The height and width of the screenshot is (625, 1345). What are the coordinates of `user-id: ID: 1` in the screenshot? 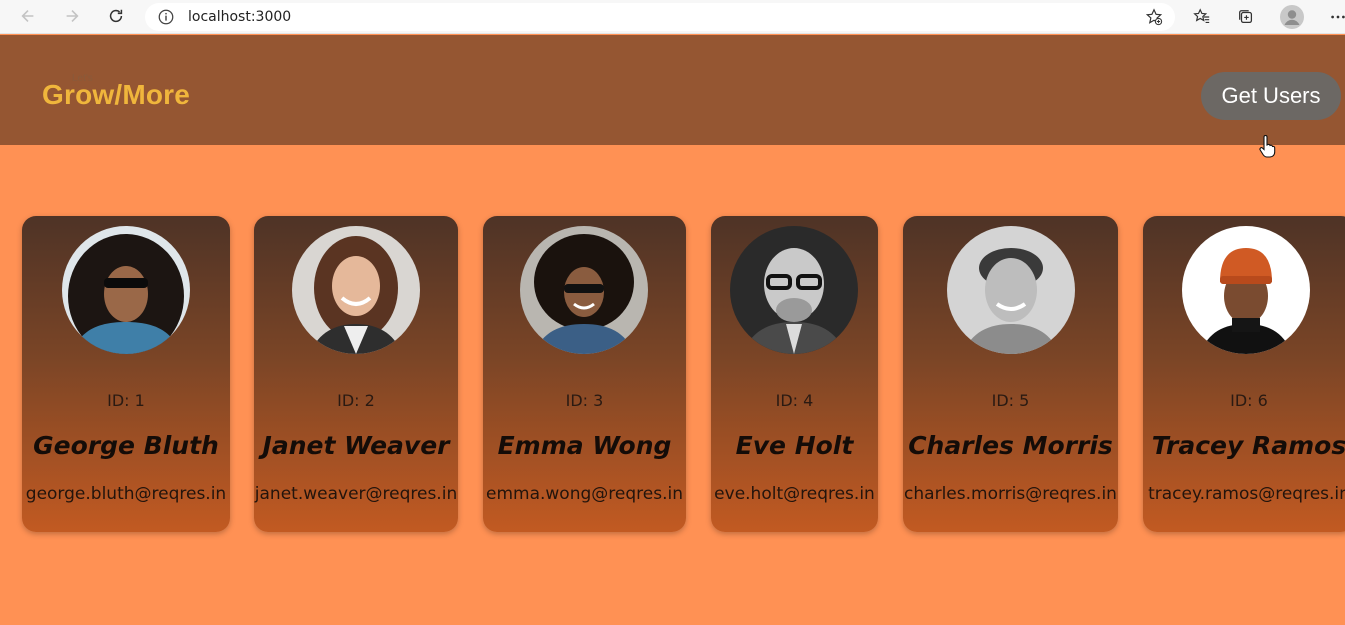 It's located at (126, 400).